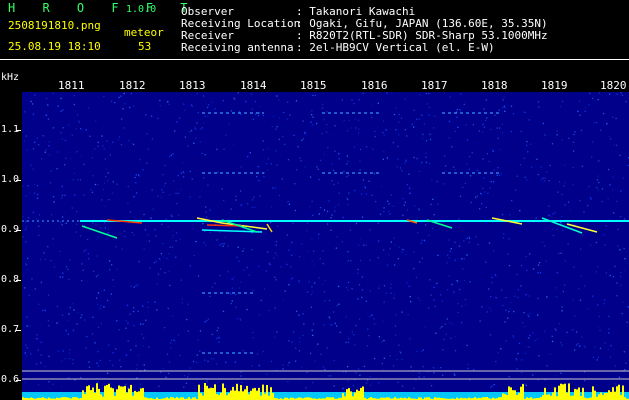  What do you see at coordinates (10, 77) in the screenshot?
I see `y-unit-label: kHz` at bounding box center [10, 77].